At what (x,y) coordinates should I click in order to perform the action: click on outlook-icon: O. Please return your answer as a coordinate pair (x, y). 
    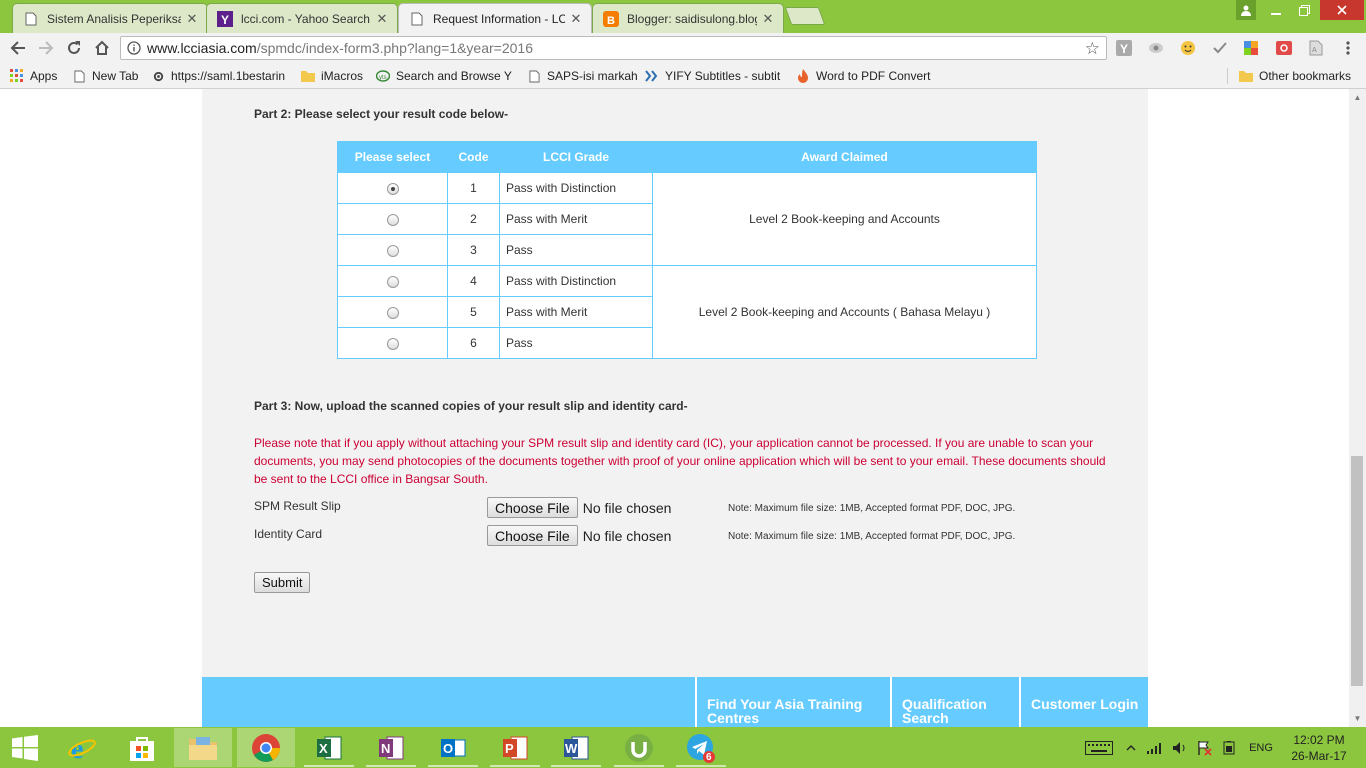
    Looking at the image, I should click on (453, 747).